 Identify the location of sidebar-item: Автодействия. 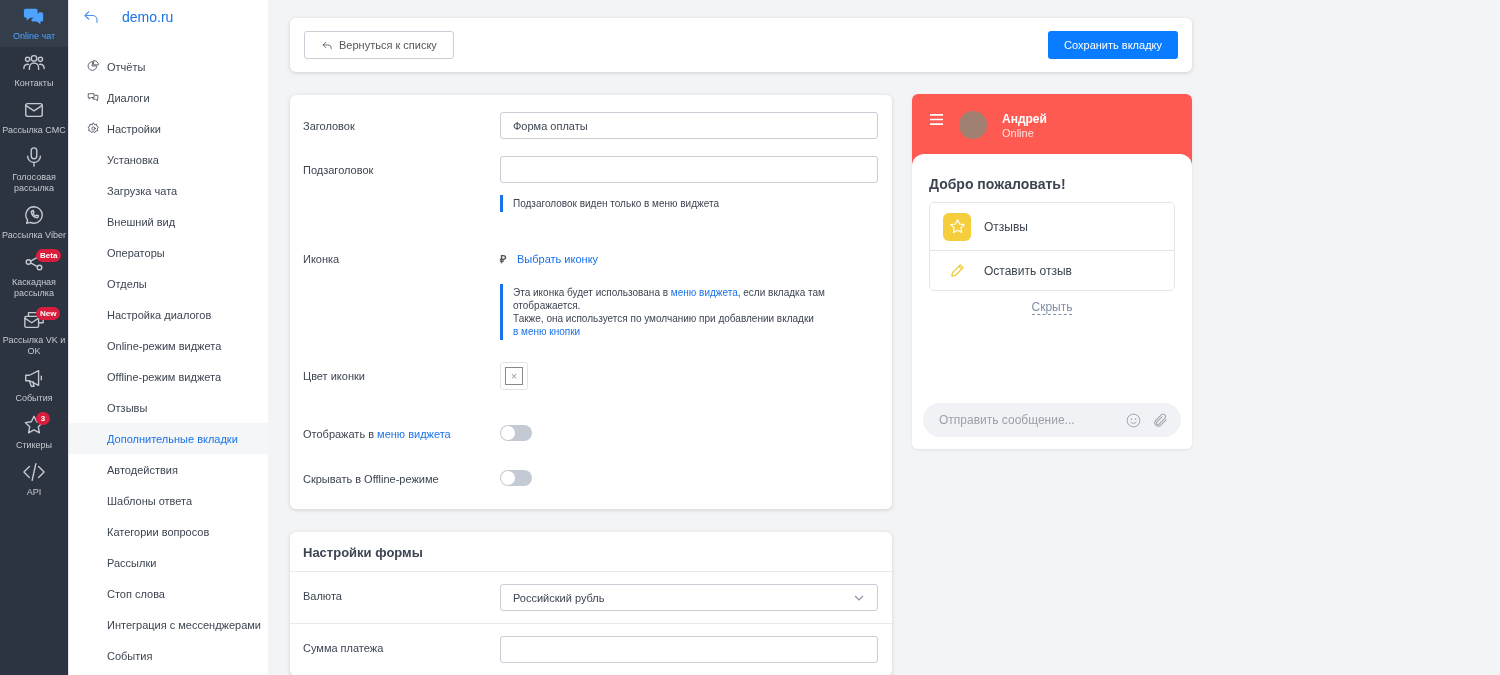
(168, 469).